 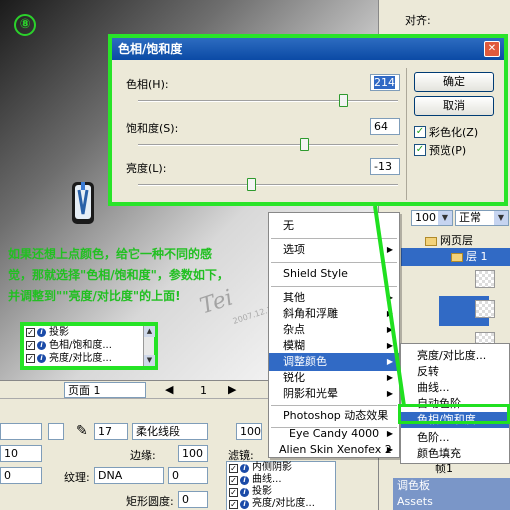 I want to click on annotation-highlight-box, so click(x=454, y=414).